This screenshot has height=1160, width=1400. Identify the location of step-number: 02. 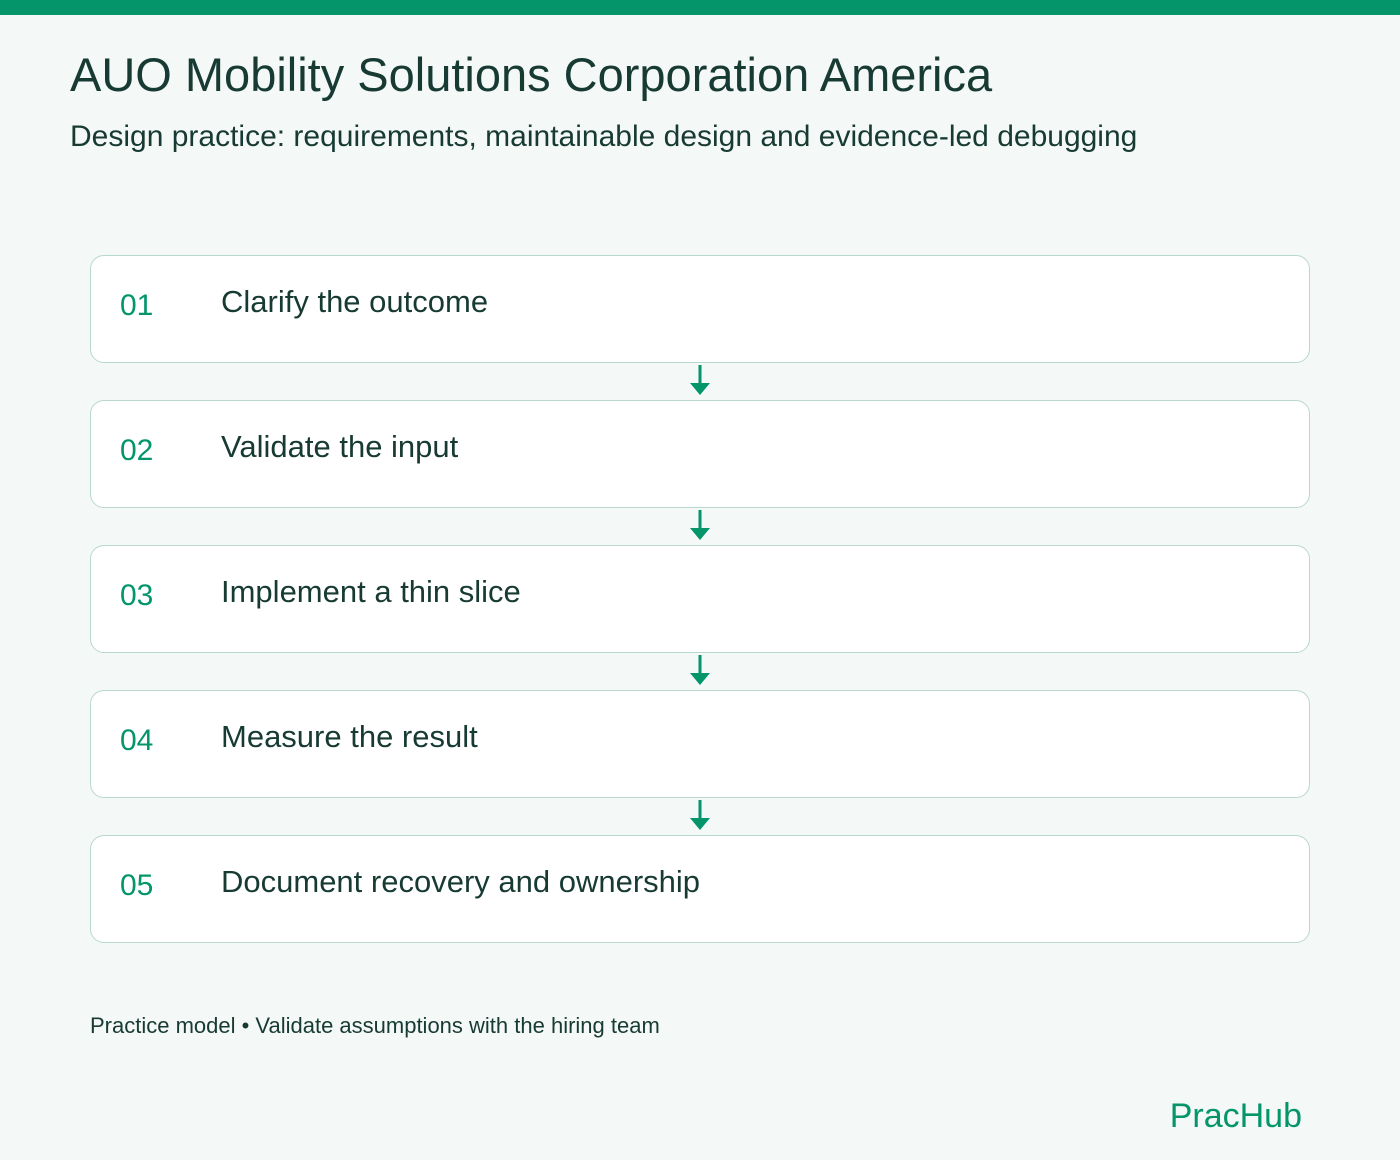
(137, 450).